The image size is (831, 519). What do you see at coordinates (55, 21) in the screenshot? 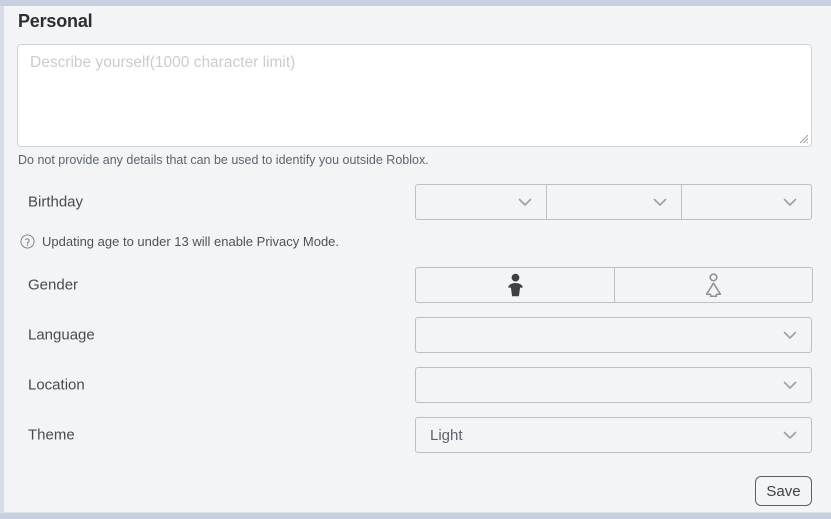
I see `page-title: Personal` at bounding box center [55, 21].